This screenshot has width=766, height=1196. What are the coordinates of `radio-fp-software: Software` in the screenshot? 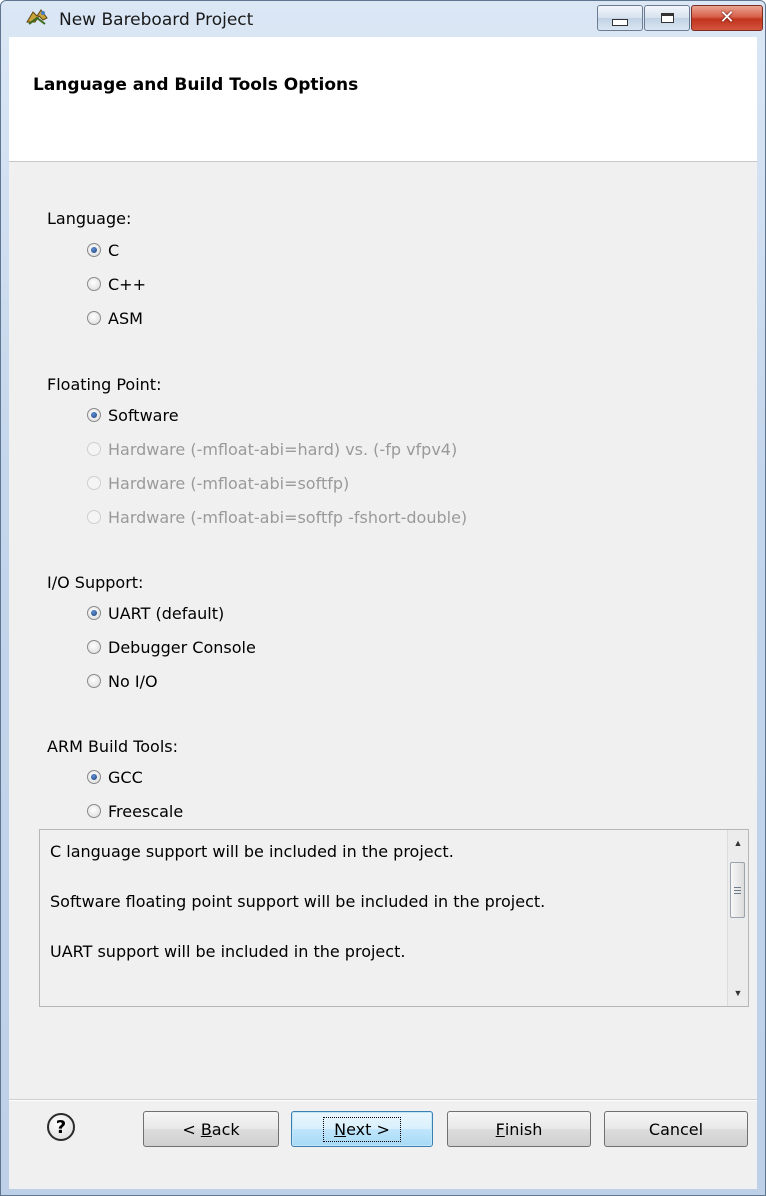 It's located at (133, 415).